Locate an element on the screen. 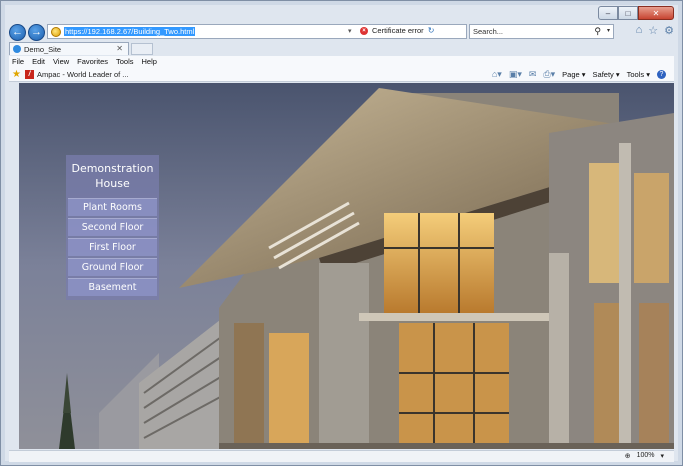 Image resolution: width=683 pixels, height=466 pixels. nav-item-second-floor: Second Floor is located at coordinates (112, 227).